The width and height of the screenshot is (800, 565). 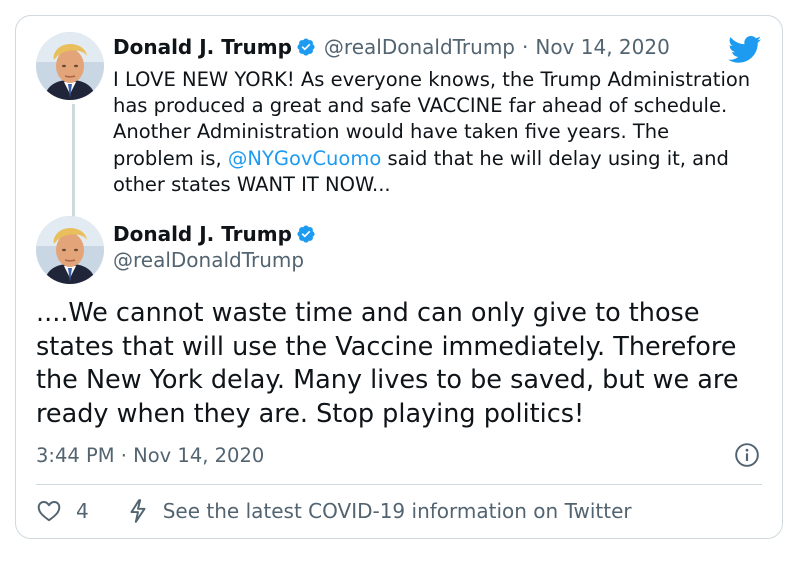 What do you see at coordinates (49, 511) in the screenshot?
I see `heart-icon` at bounding box center [49, 511].